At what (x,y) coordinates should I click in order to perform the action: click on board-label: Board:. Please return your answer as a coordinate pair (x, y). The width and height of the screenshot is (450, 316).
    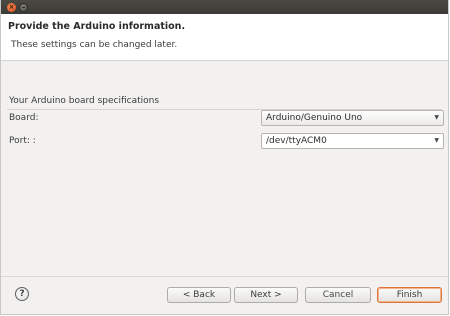
    Looking at the image, I should click on (24, 118).